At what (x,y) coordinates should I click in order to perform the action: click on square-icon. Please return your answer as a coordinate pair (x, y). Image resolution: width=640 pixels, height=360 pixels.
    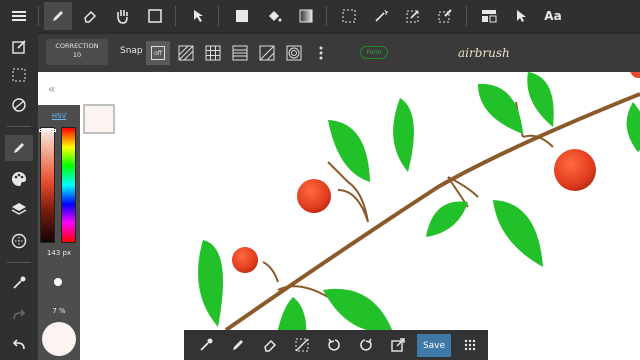
    Looking at the image, I should click on (155, 16).